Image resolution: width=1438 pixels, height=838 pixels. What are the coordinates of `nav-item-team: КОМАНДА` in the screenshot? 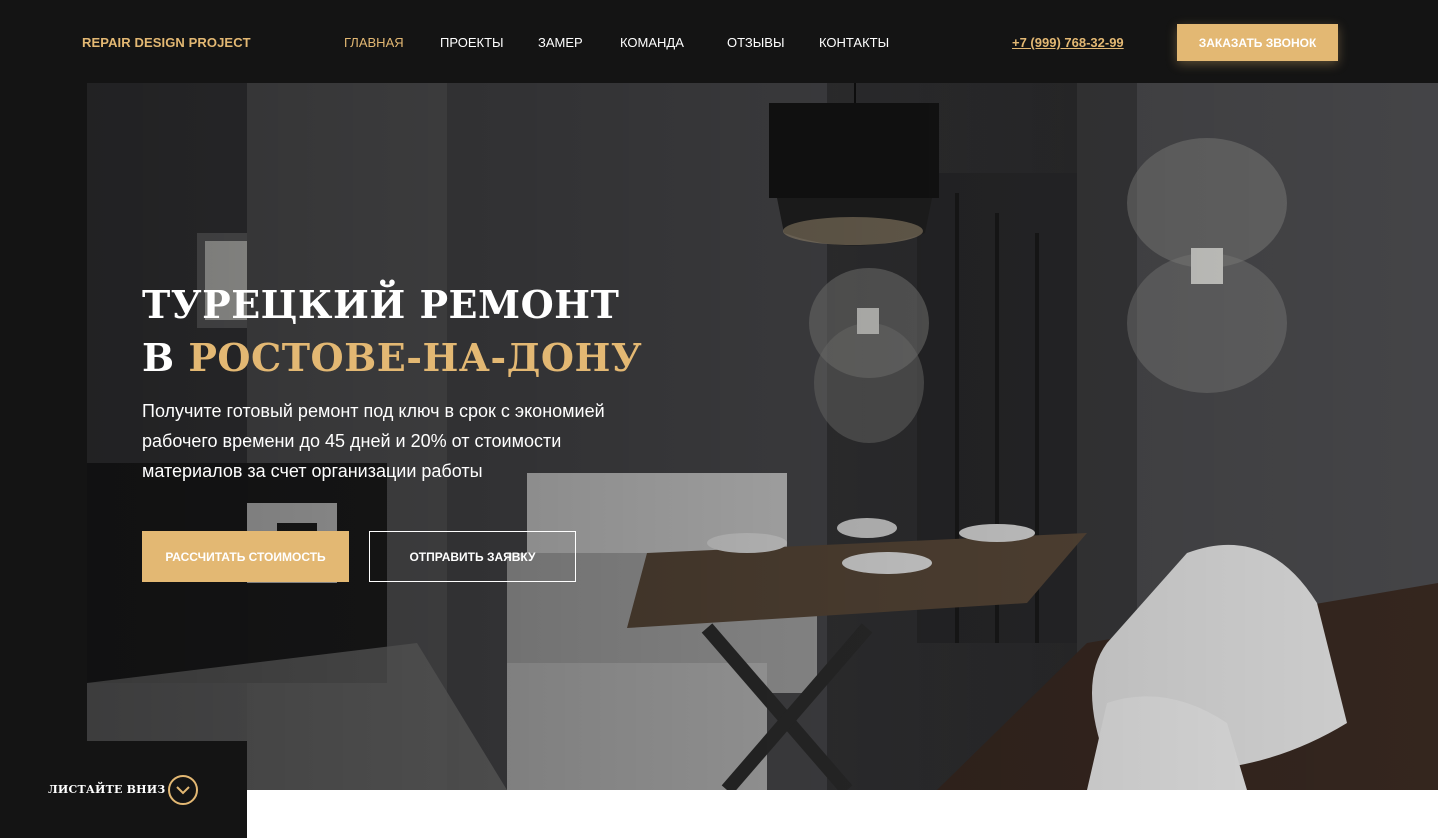 It's located at (652, 42).